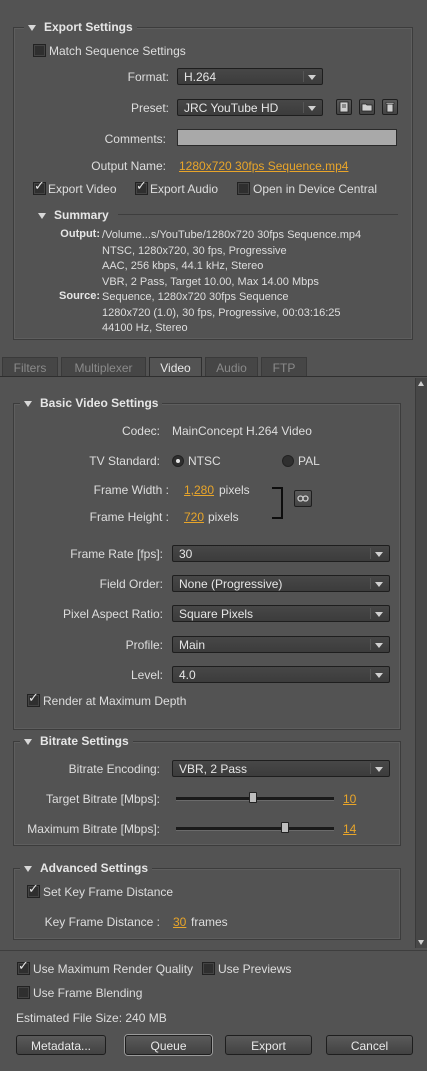 The image size is (427, 1071). I want to click on use-max-render-quality-label: Use Maximum Render Quality, so click(113, 969).